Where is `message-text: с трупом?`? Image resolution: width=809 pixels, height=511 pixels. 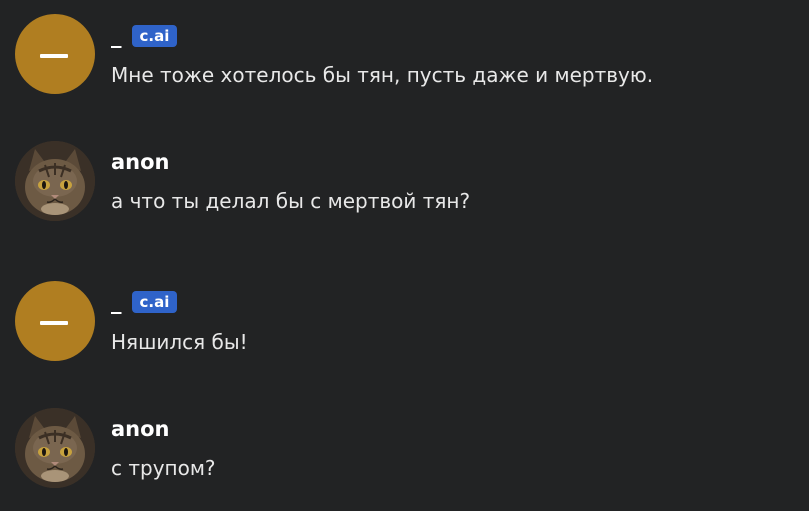
message-text: с трупом? is located at coordinates (163, 468).